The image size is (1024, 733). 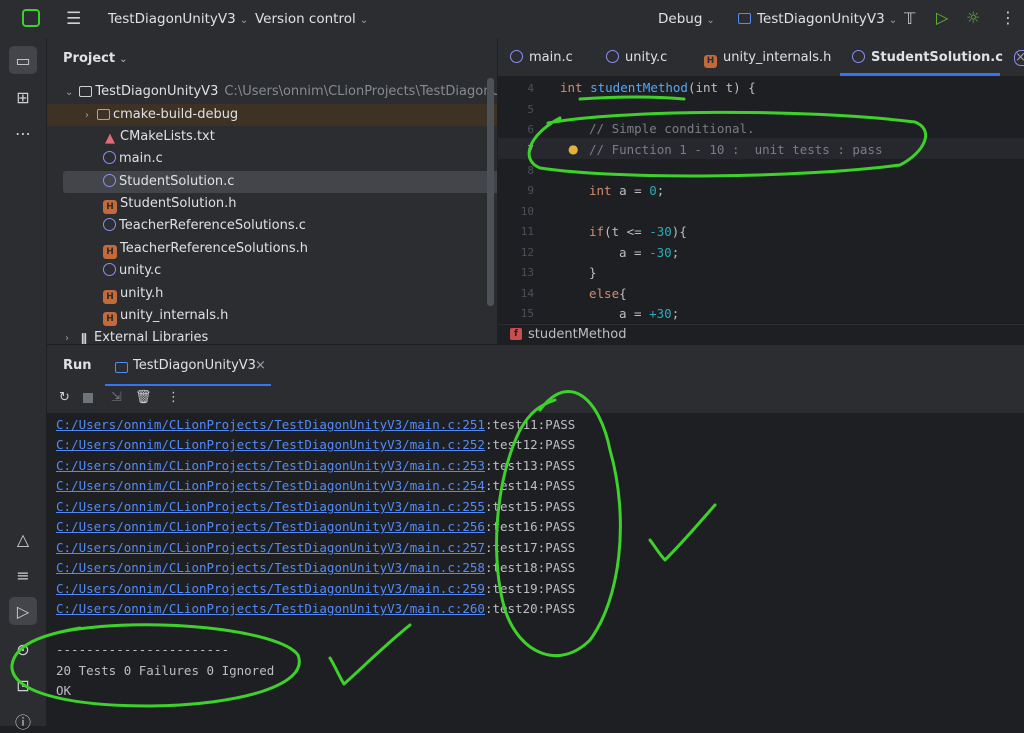 I want to click on h-file-icon: H, so click(x=110, y=297).